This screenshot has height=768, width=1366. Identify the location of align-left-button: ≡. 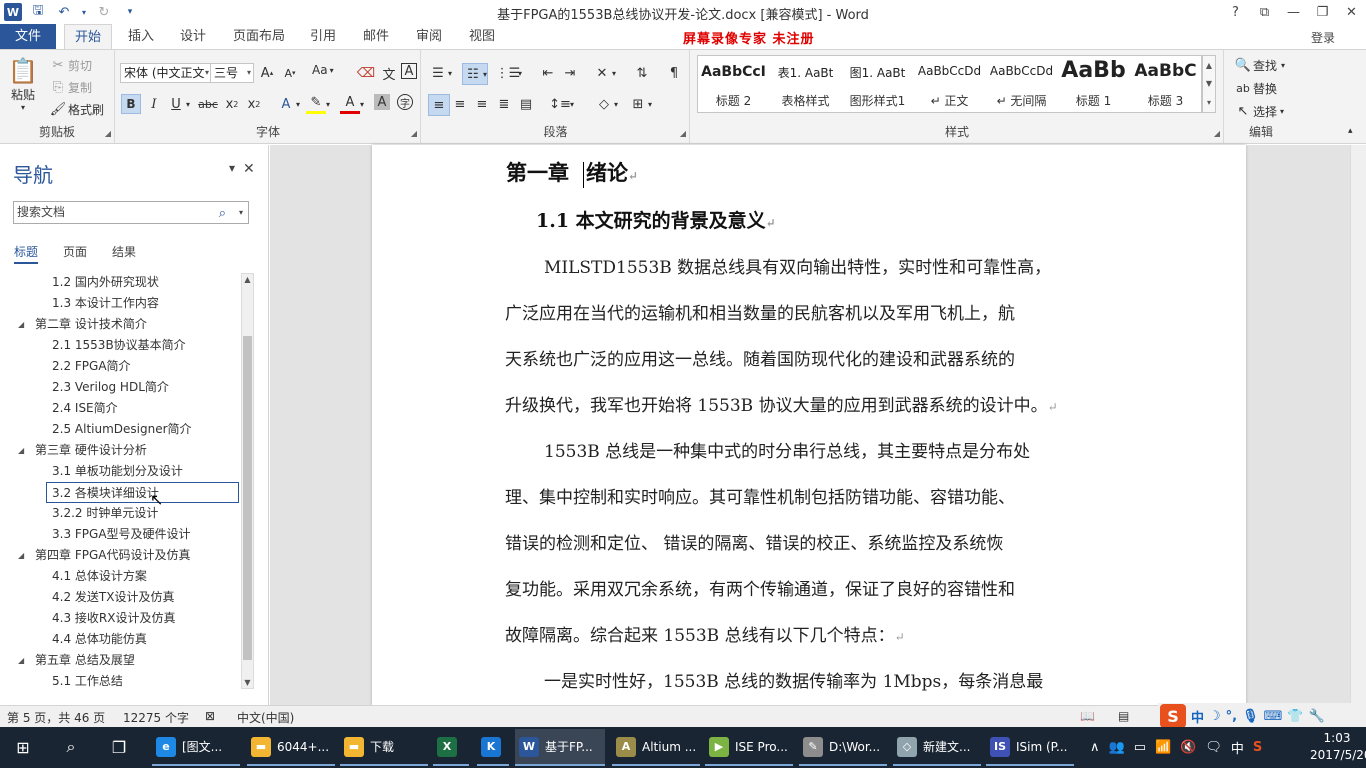
(439, 105).